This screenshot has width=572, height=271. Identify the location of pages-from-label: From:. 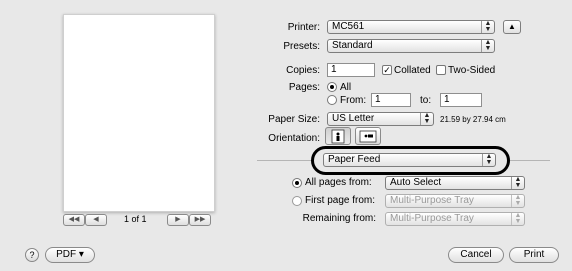
(353, 100).